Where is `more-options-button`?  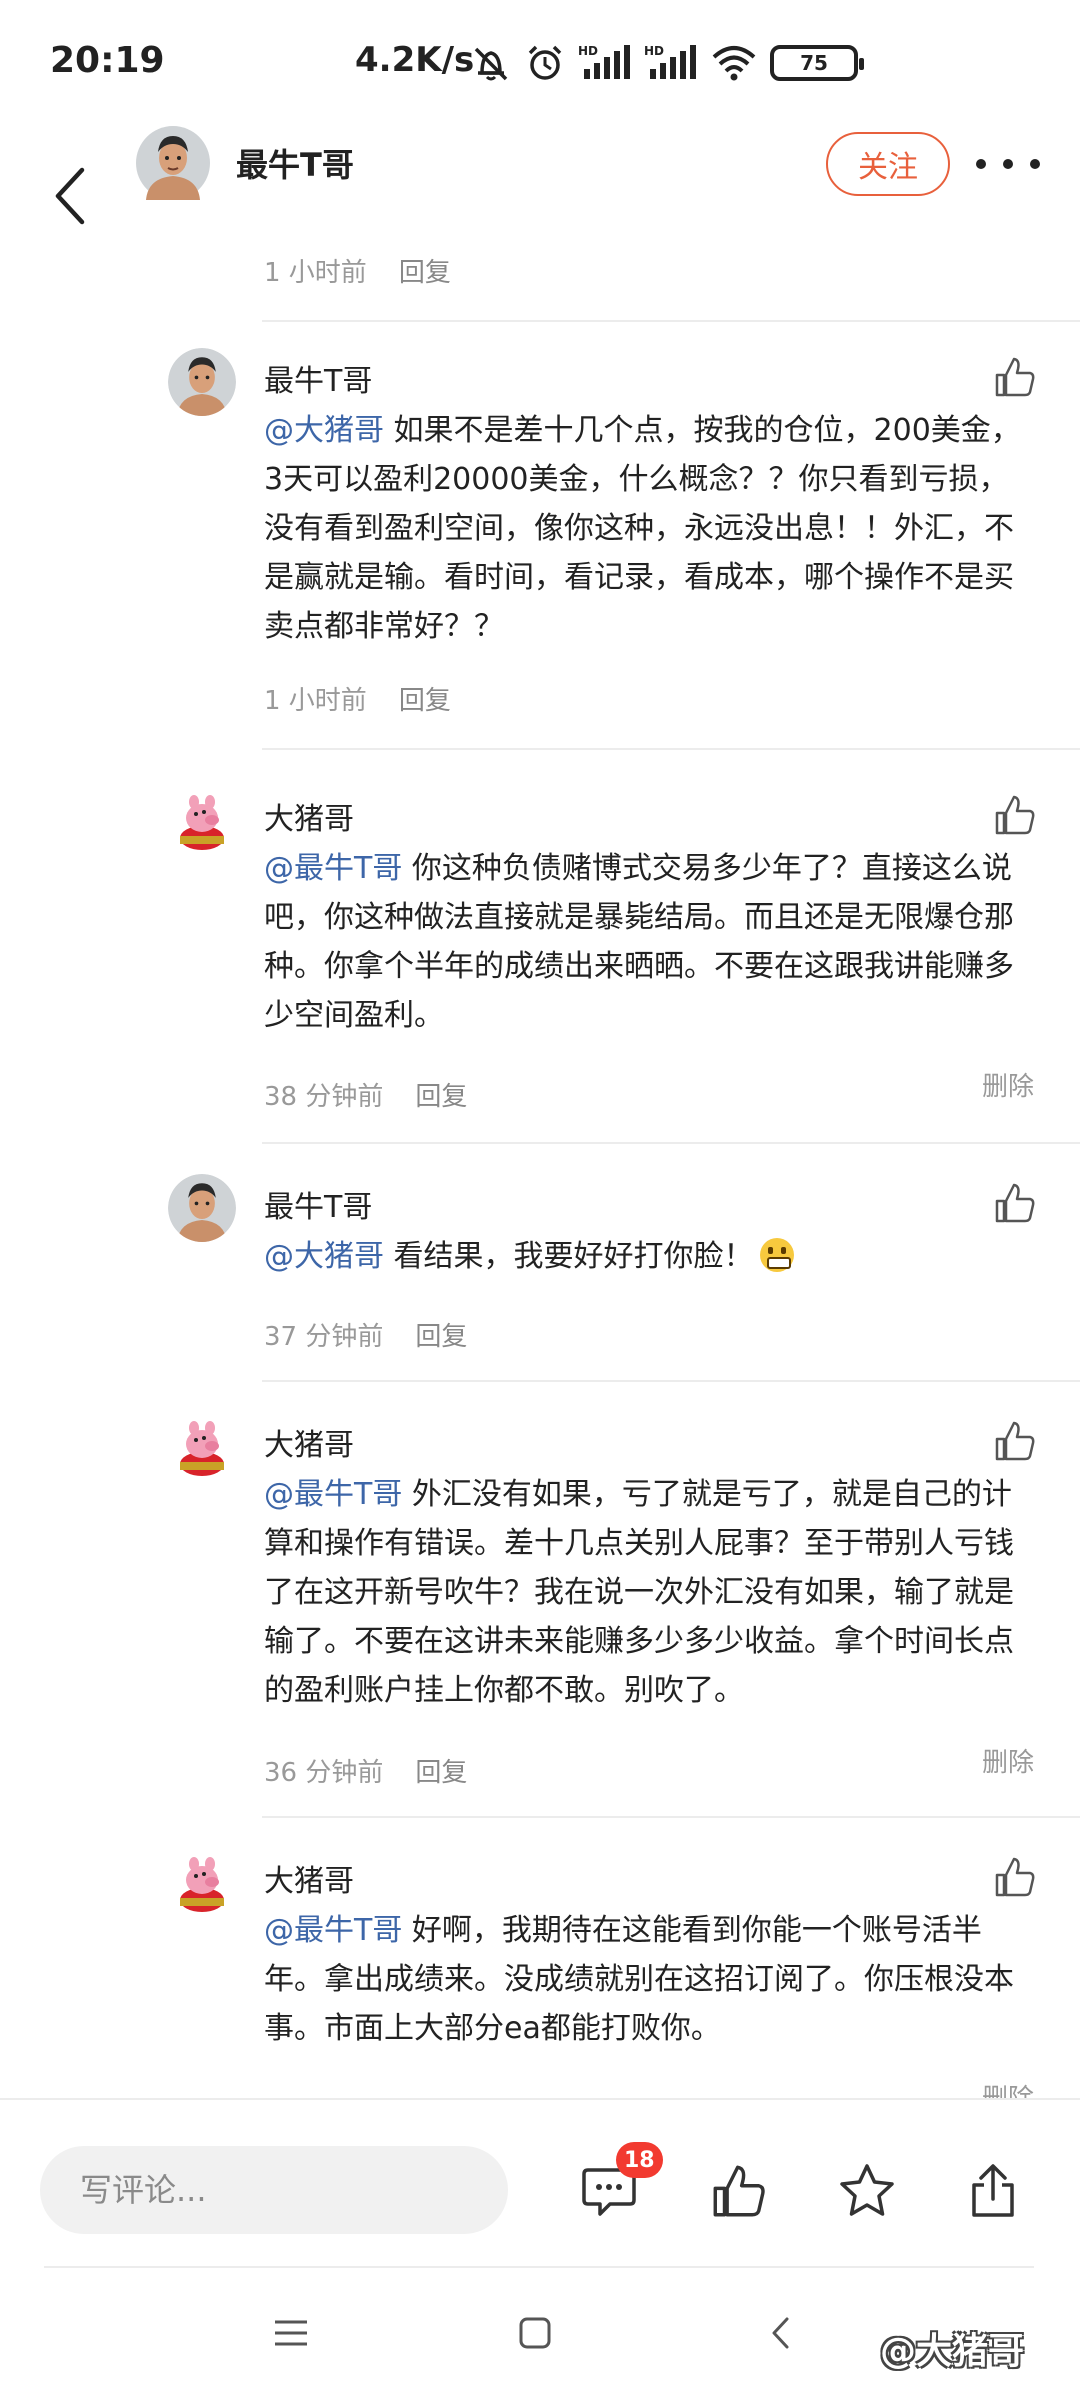 more-options-button is located at coordinates (1008, 164).